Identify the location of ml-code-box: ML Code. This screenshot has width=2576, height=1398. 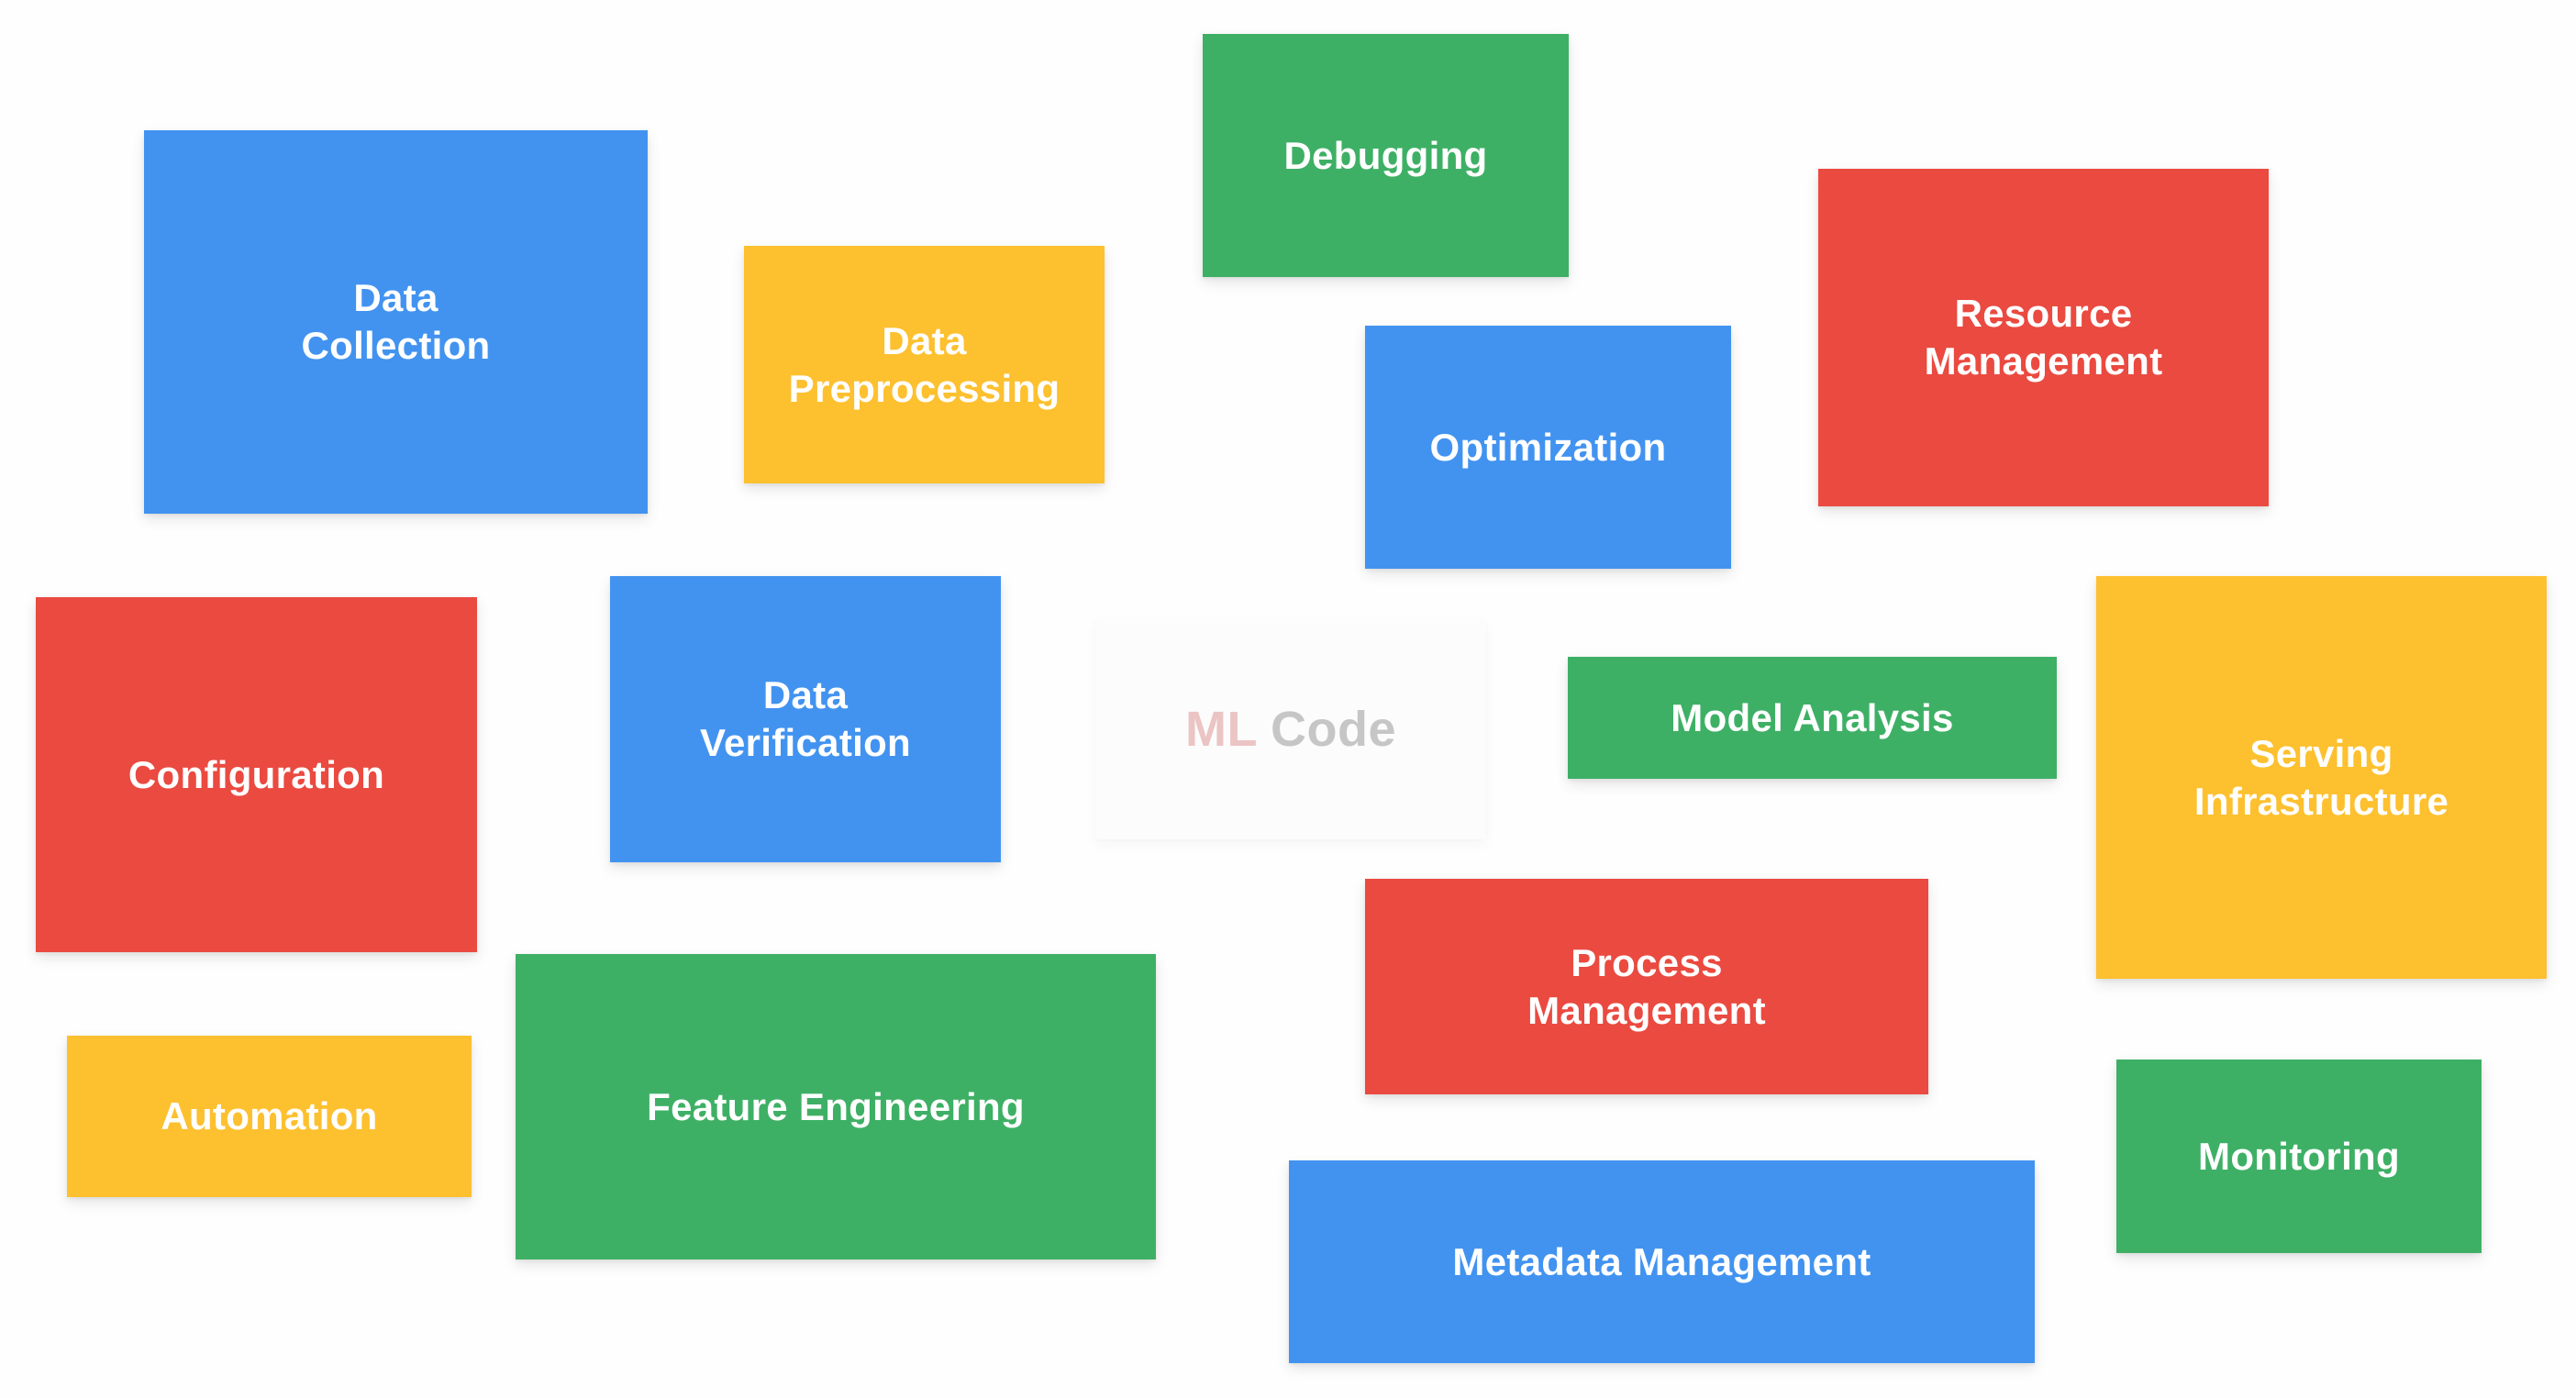
(1290, 728).